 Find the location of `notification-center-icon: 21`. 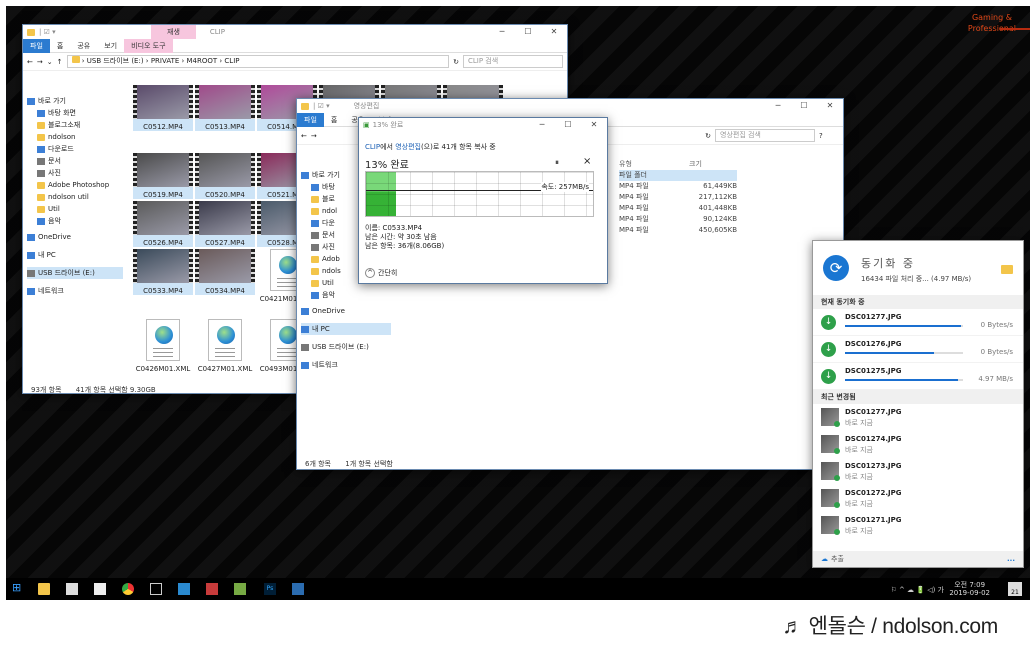

notification-center-icon: 21 is located at coordinates (1015, 589).